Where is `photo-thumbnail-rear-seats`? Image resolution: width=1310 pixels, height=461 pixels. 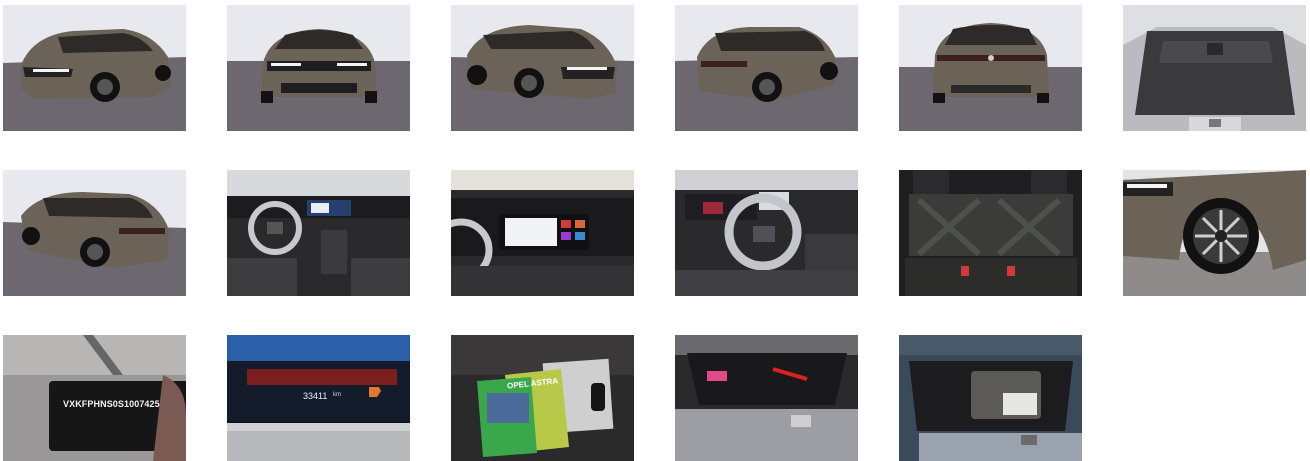
photo-thumbnail-rear-seats is located at coordinates (990, 233).